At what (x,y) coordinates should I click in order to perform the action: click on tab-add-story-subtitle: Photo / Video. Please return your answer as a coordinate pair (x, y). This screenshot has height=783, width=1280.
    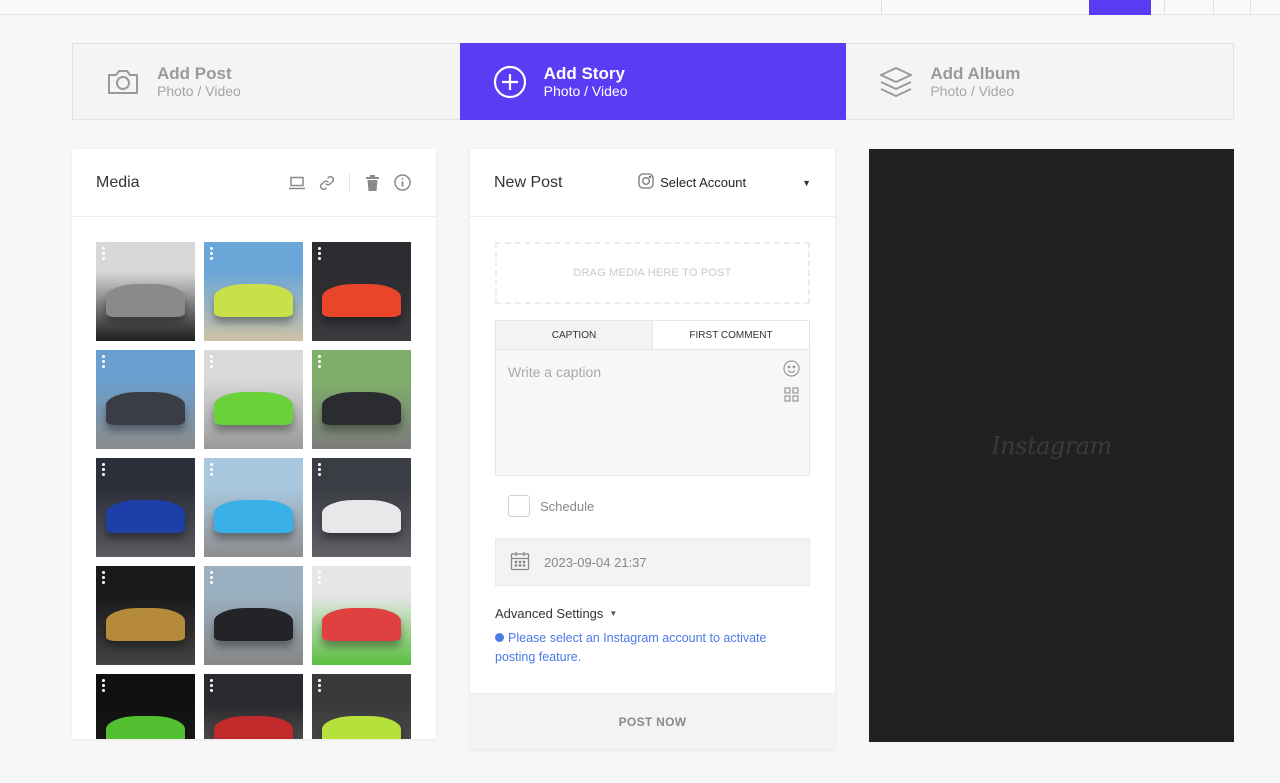
    Looking at the image, I should click on (585, 90).